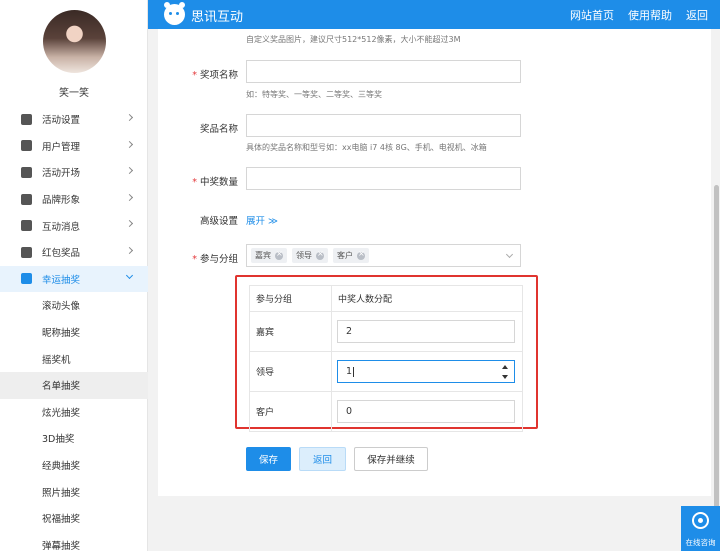  I want to click on top-nav: 网站首页 使用帮助 返回, so click(645, 15).